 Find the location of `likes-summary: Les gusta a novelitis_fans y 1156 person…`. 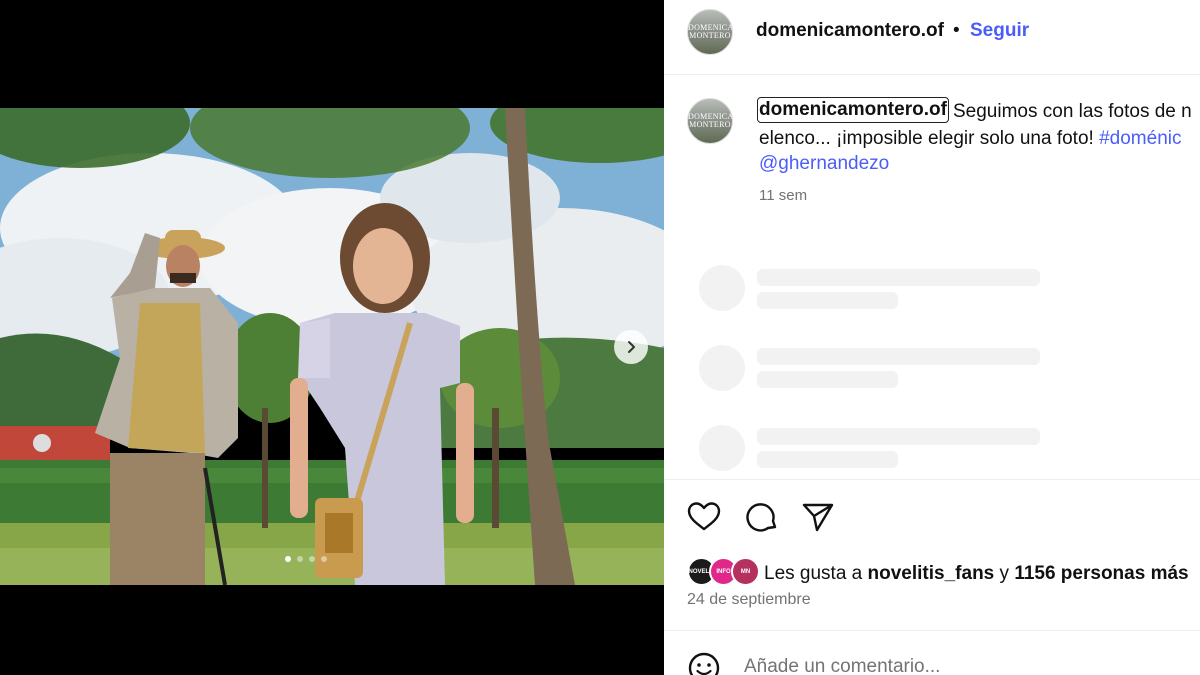

likes-summary: Les gusta a novelitis_fans y 1156 person… is located at coordinates (976, 574).